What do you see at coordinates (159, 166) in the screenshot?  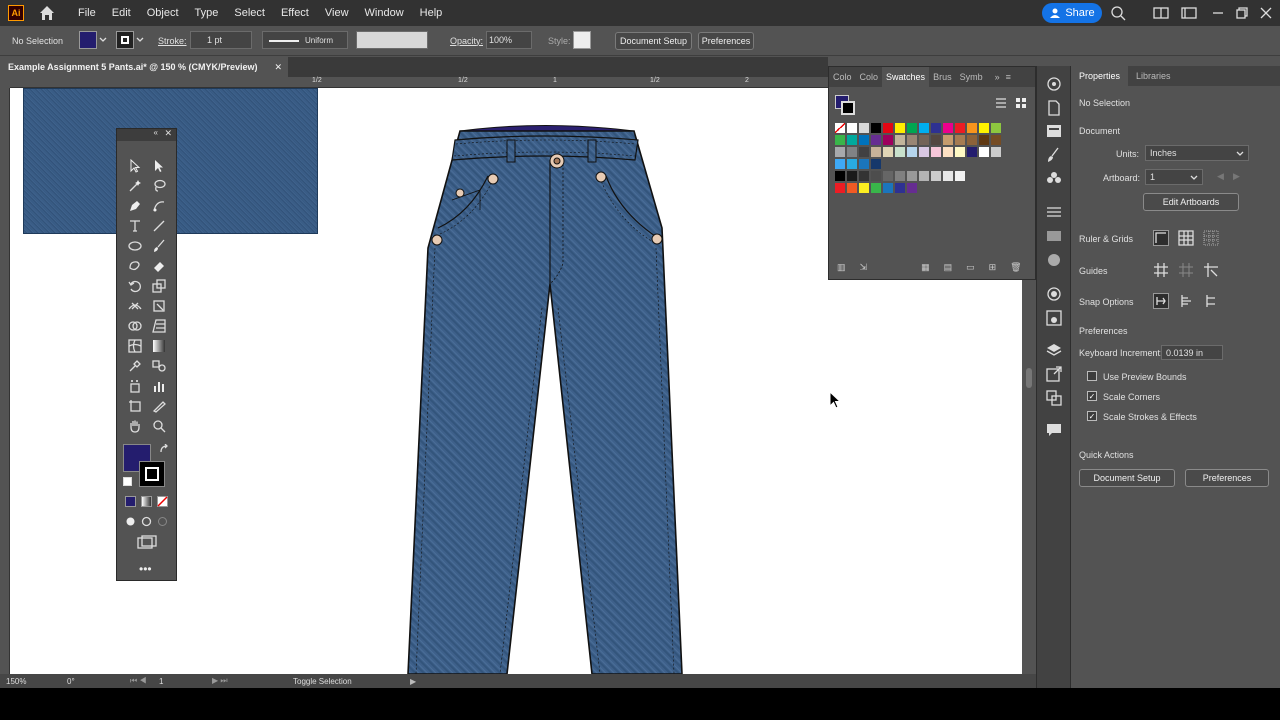 I see `direct-selection-tool-icon` at bounding box center [159, 166].